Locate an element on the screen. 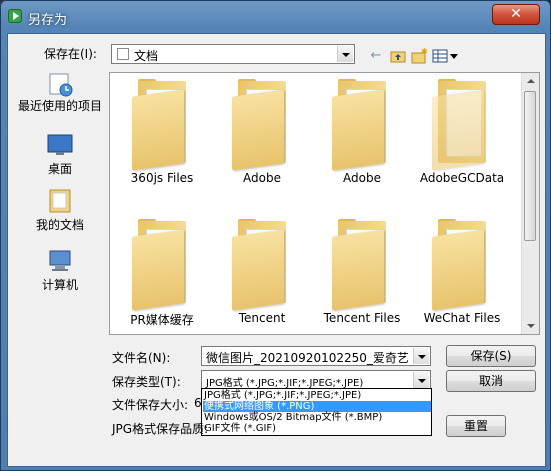 The width and height of the screenshot is (551, 471). back-arrow-icon: ← is located at coordinates (376, 56).